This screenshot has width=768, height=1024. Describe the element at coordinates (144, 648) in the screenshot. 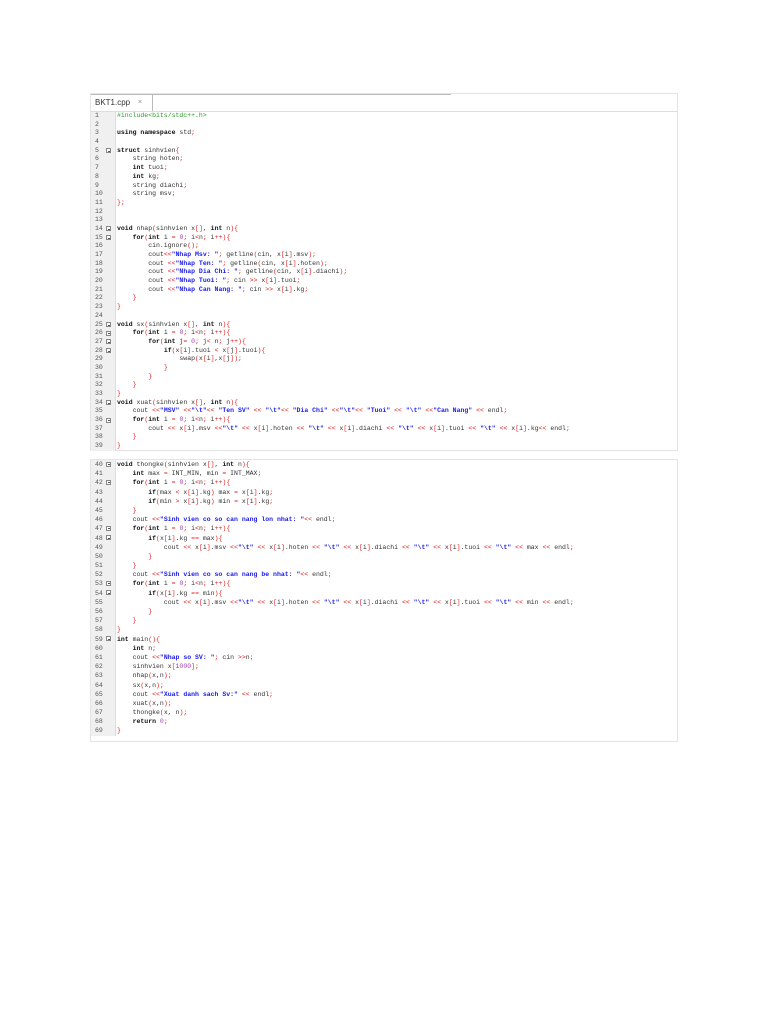

I see `code-text: int n;` at that location.